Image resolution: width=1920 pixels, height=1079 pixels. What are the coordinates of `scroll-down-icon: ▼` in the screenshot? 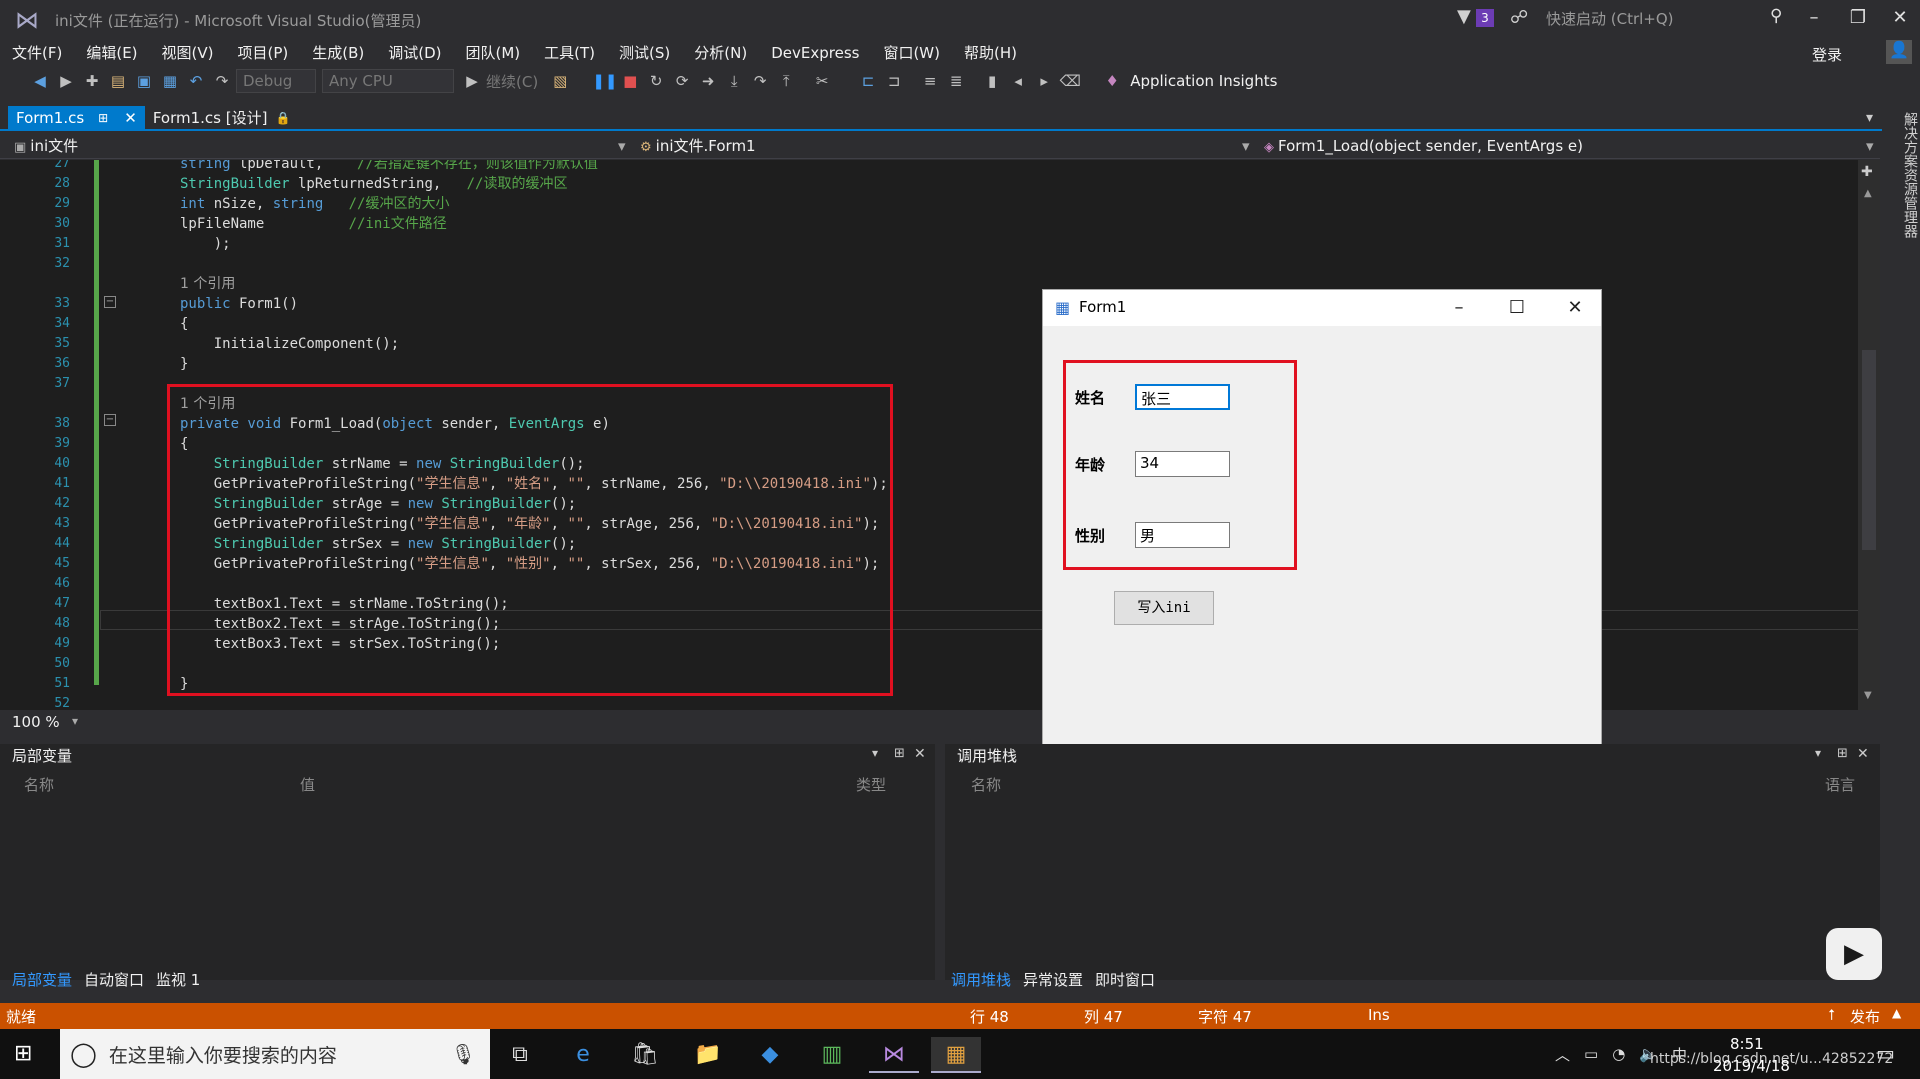 It's located at (1868, 695).